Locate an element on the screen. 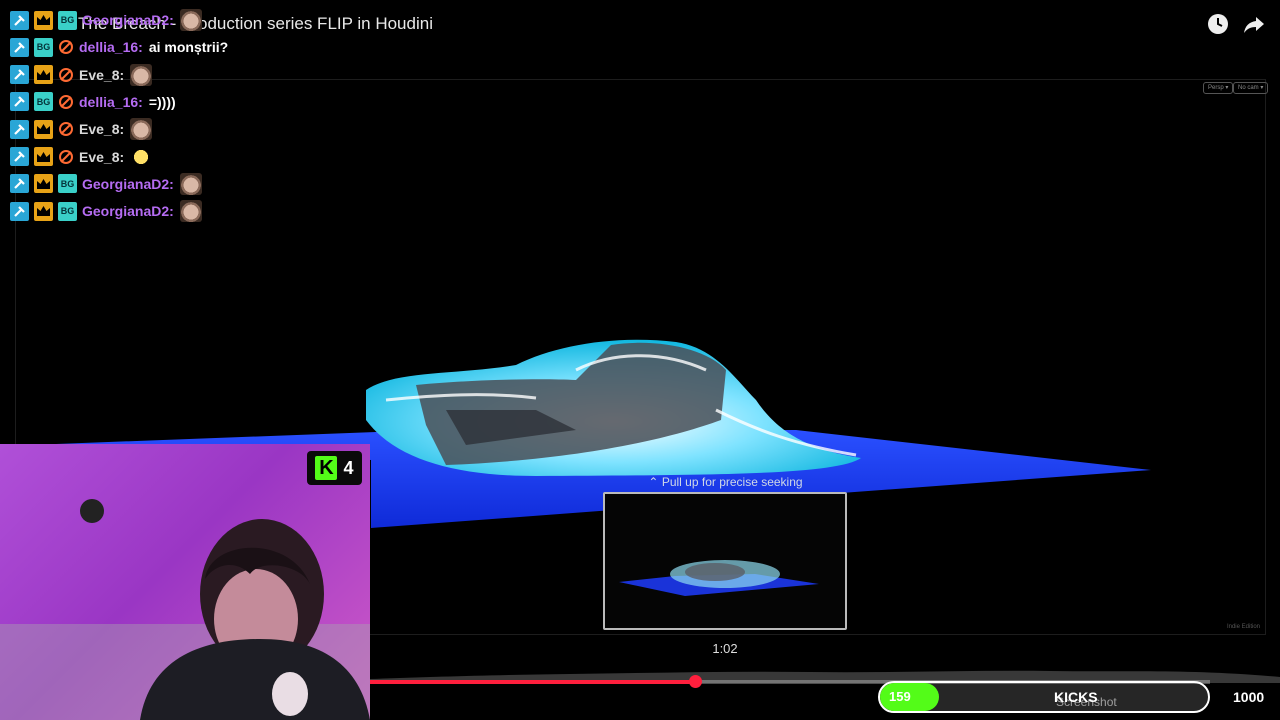 The height and width of the screenshot is (720, 1280). seek-hint-text: Pull up for precise seeking is located at coordinates (732, 482).